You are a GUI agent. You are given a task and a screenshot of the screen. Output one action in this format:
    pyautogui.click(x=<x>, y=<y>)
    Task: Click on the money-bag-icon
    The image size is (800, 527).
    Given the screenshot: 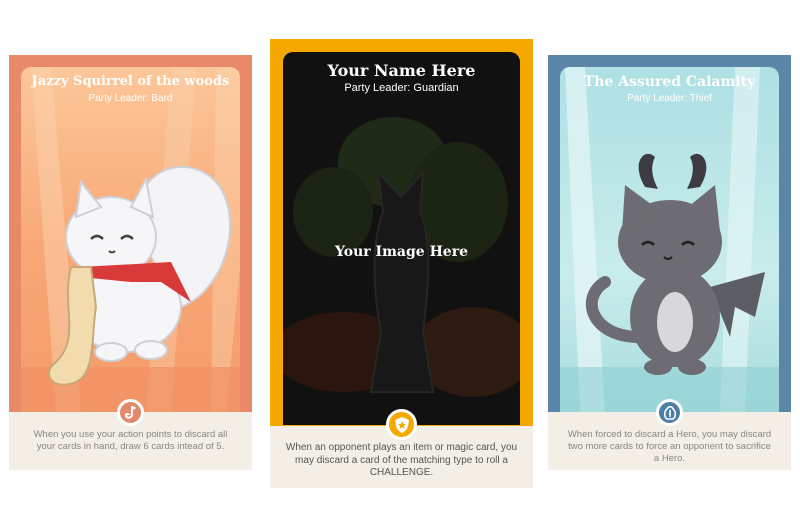 What is the action you would take?
    pyautogui.click(x=669, y=412)
    